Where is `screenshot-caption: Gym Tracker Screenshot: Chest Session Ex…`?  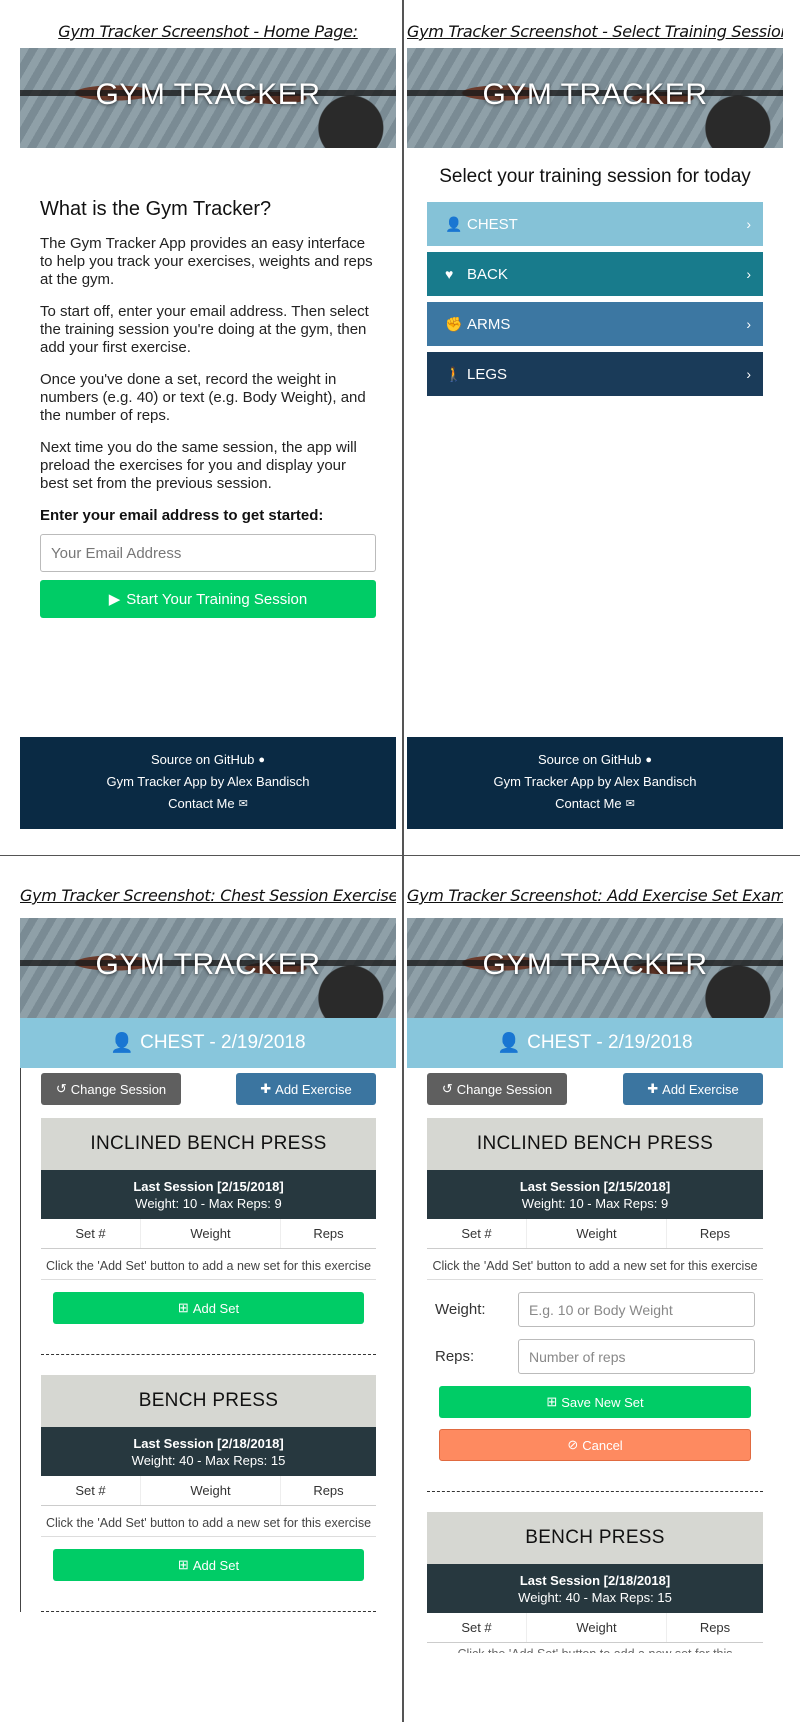 screenshot-caption: Gym Tracker Screenshot: Chest Session Ex… is located at coordinates (208, 895).